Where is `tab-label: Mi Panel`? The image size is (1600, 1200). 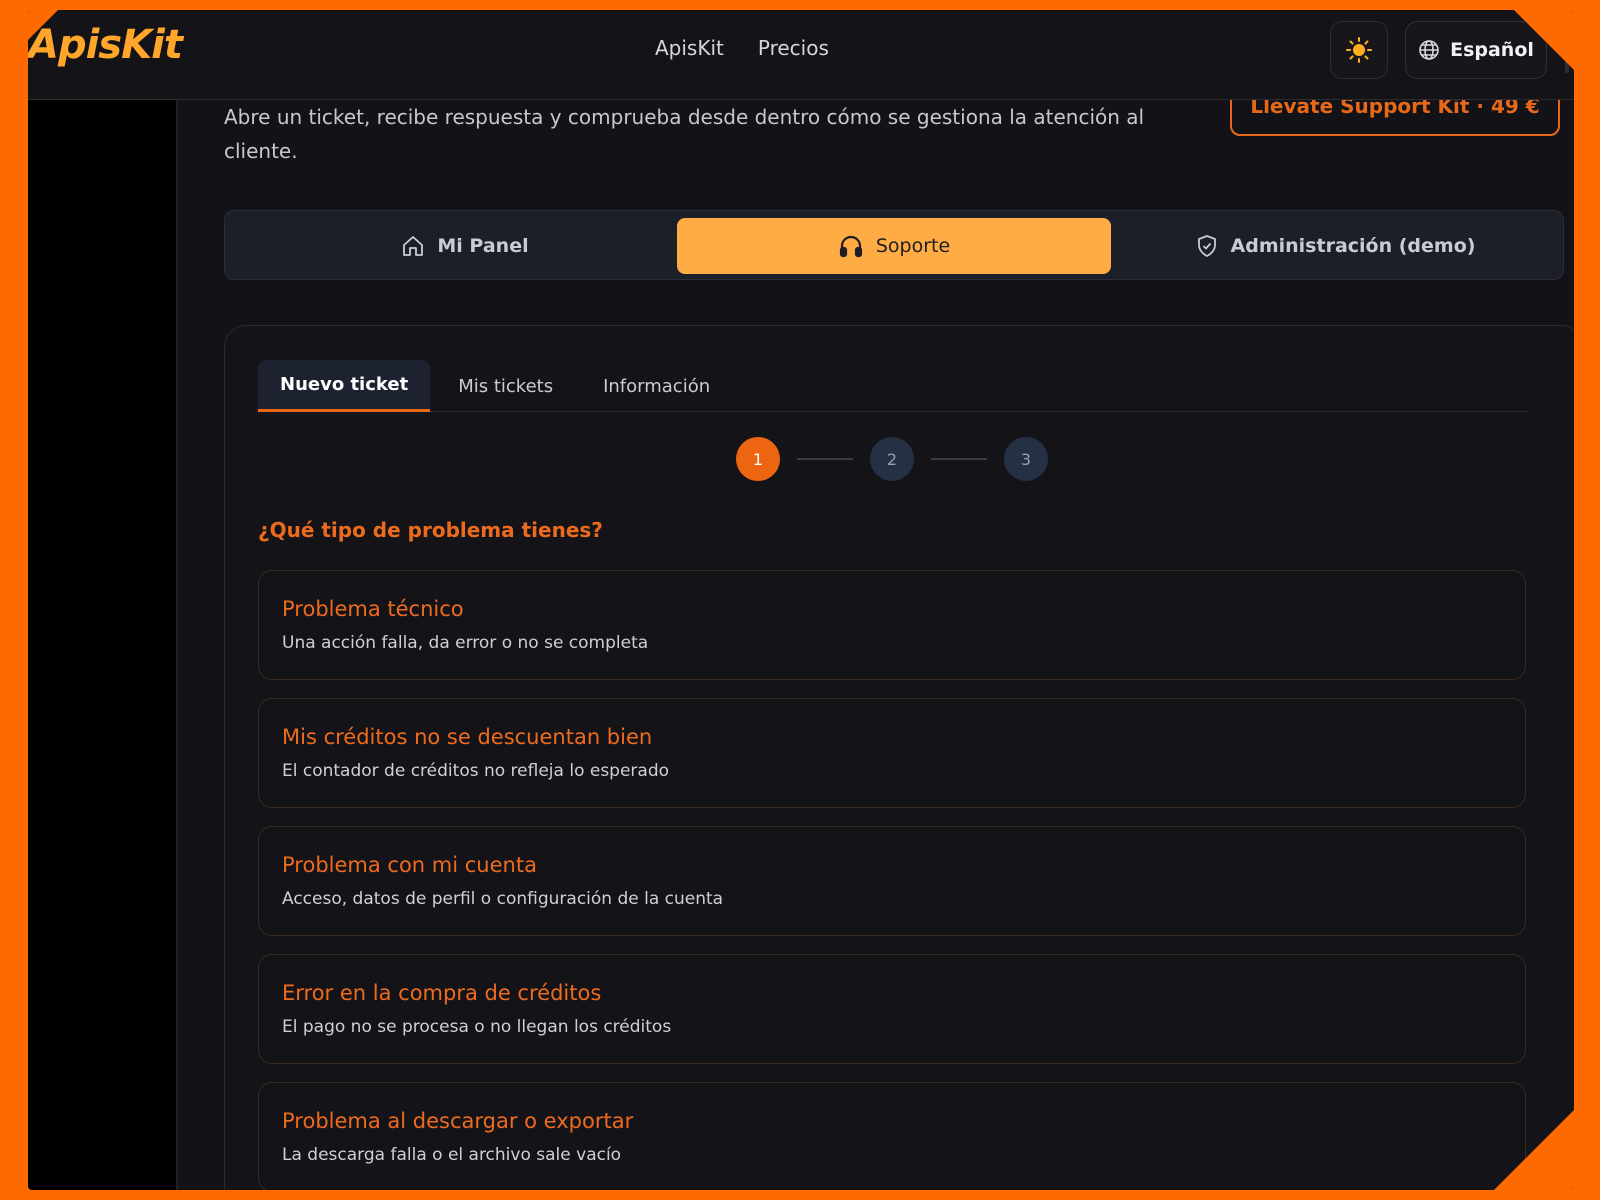
tab-label: Mi Panel is located at coordinates (483, 246).